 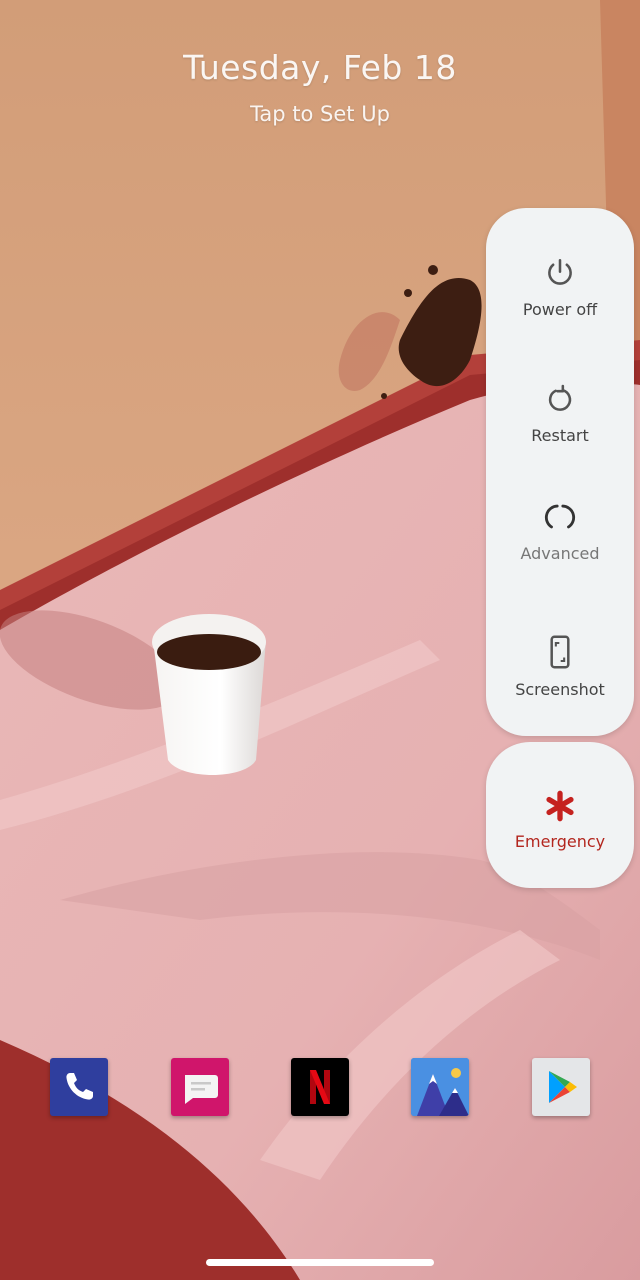 I want to click on phone-app-icon, so click(x=79, y=1087).